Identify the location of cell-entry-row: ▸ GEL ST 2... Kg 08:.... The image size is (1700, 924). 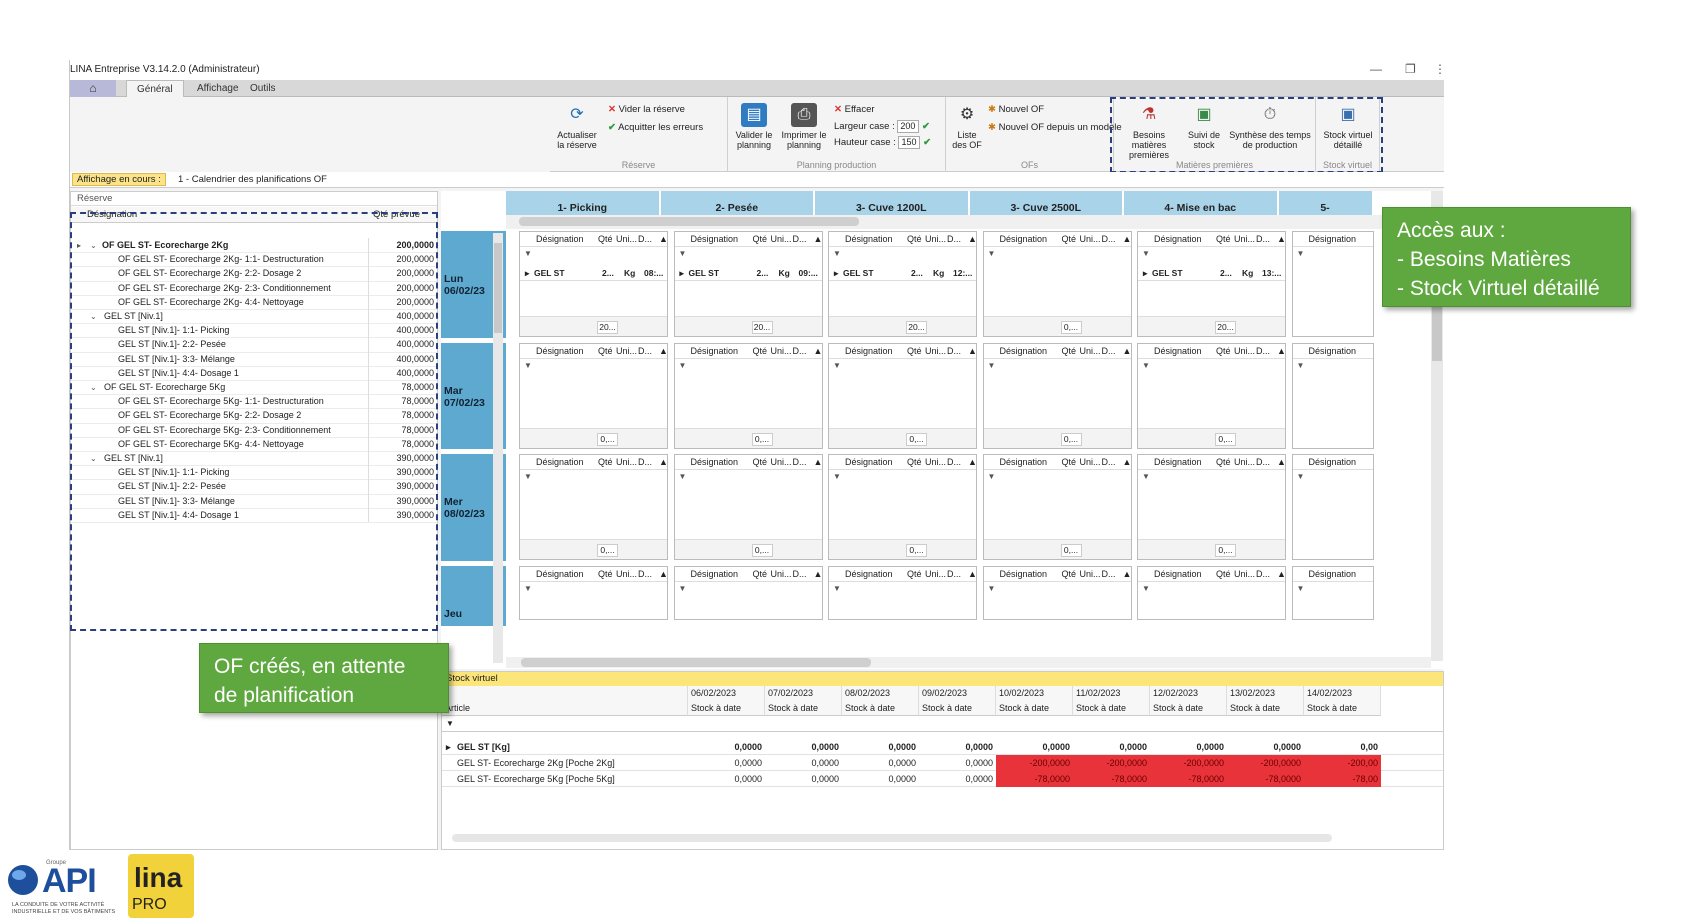
(593, 273).